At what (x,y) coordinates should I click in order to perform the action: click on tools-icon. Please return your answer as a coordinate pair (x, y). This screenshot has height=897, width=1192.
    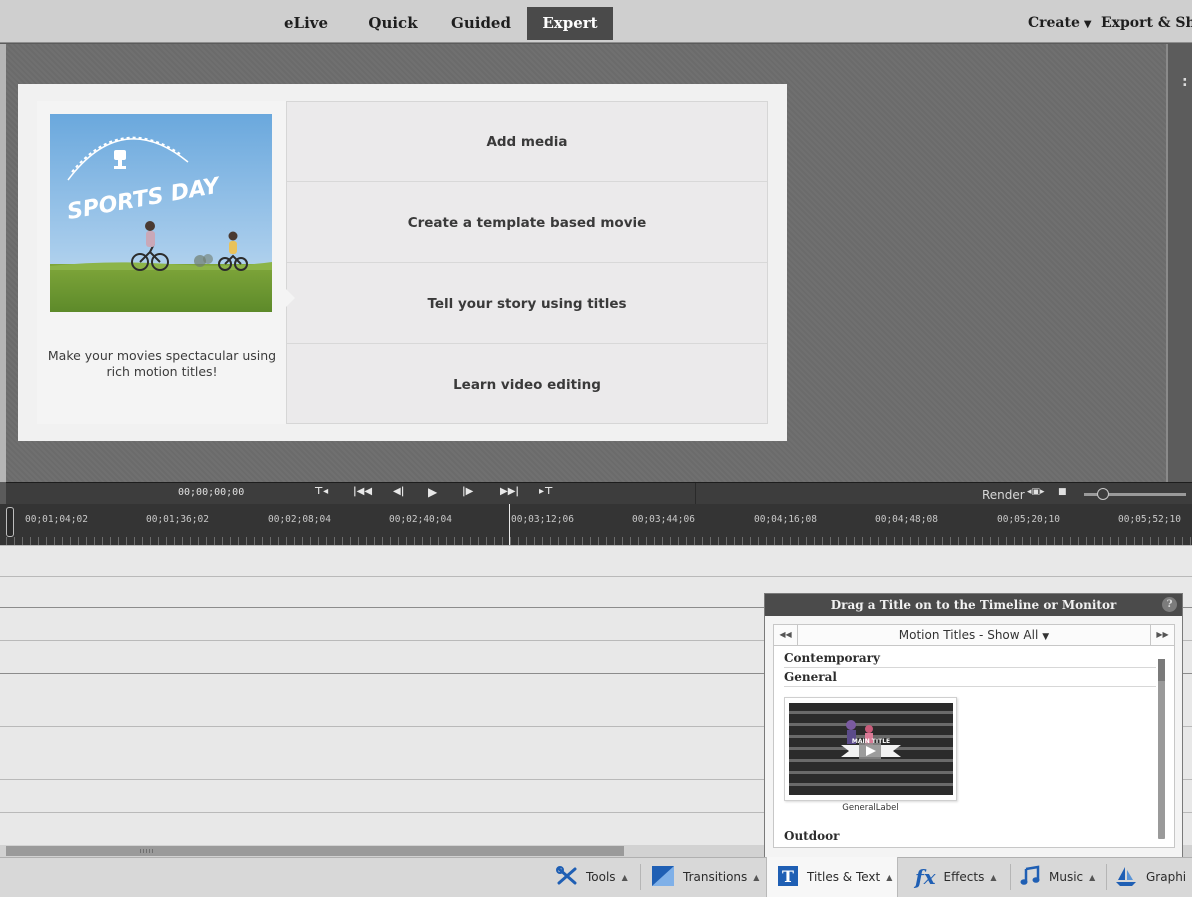
    Looking at the image, I should click on (567, 877).